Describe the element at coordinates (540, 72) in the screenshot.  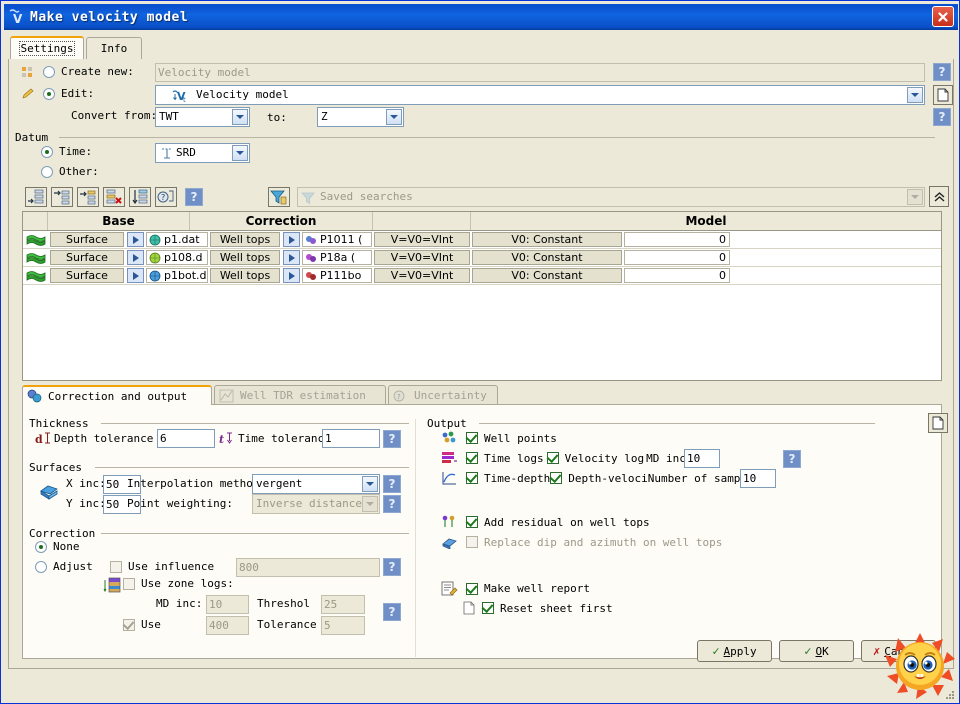
I see `create-new-input: Velocity model` at that location.